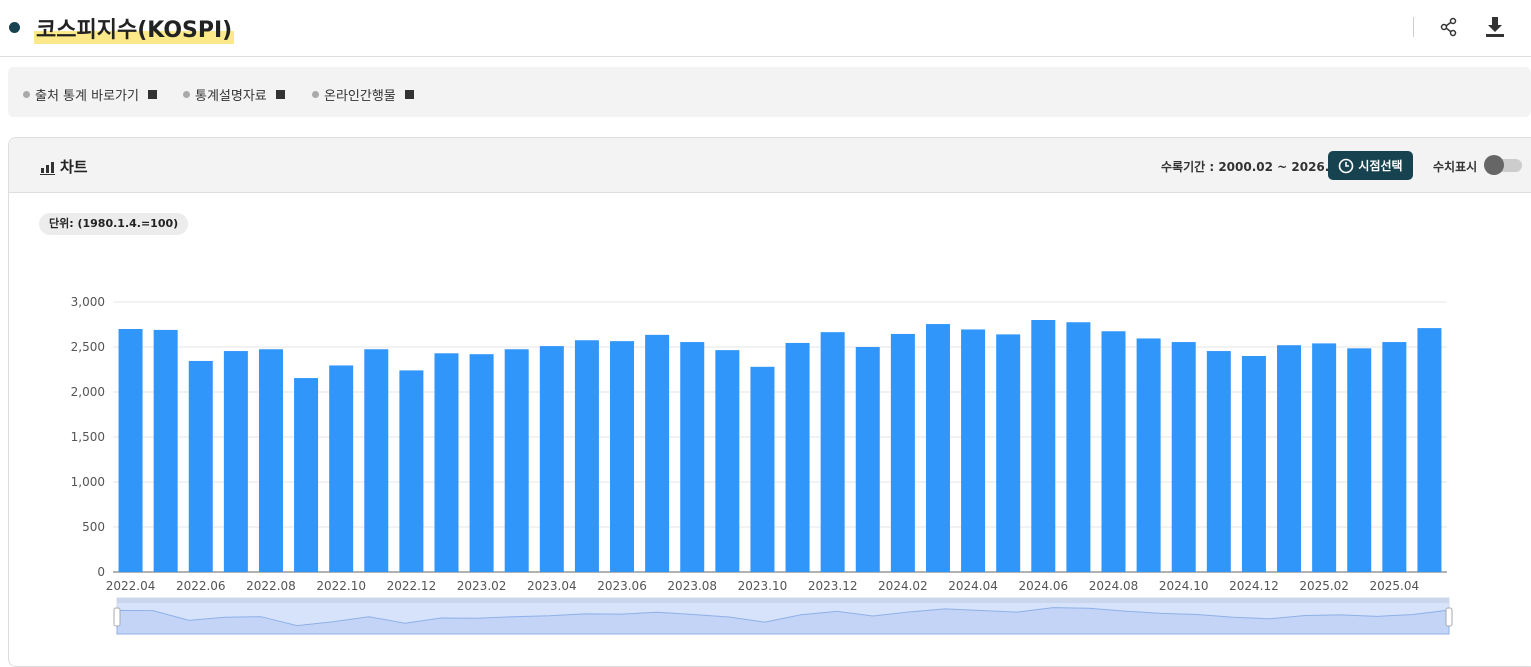  What do you see at coordinates (867, 459) in the screenshot?
I see `bar-2024.01` at bounding box center [867, 459].